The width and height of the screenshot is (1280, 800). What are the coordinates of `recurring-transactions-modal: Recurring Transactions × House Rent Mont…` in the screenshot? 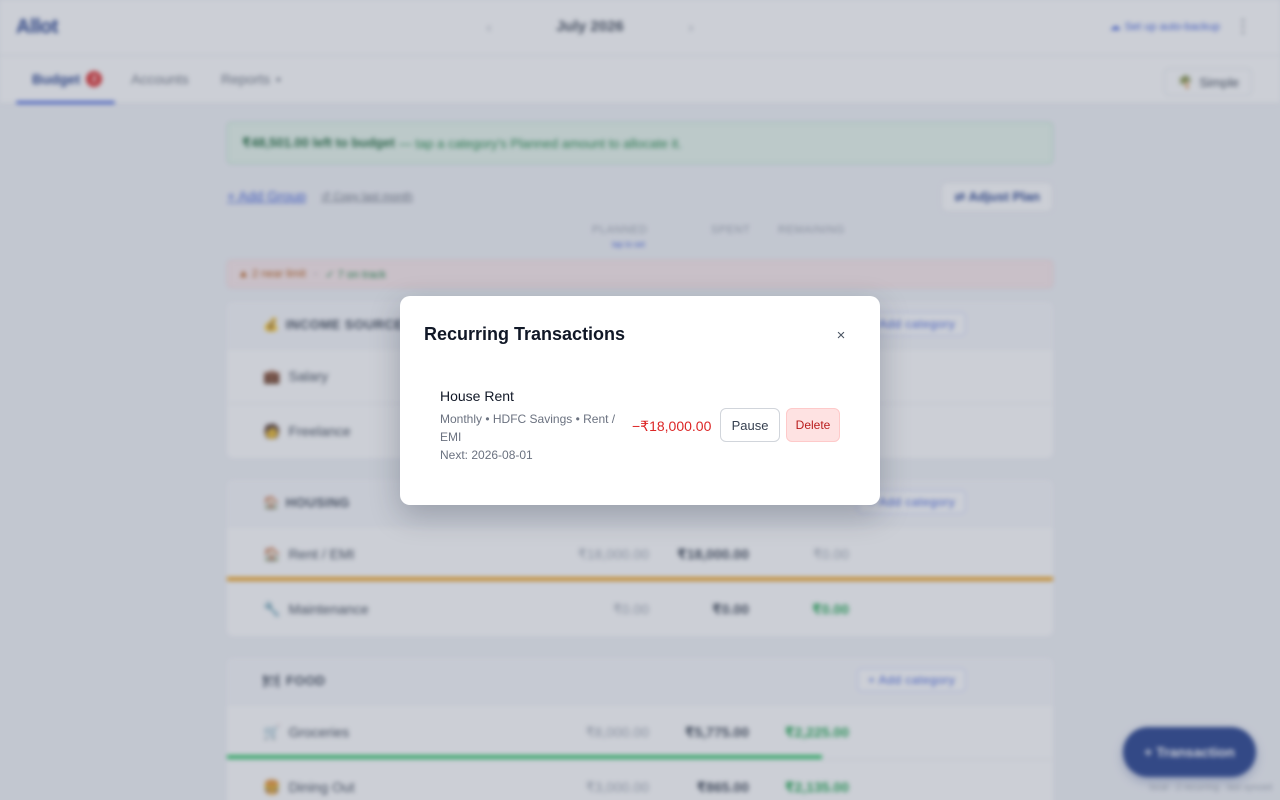 It's located at (640, 400).